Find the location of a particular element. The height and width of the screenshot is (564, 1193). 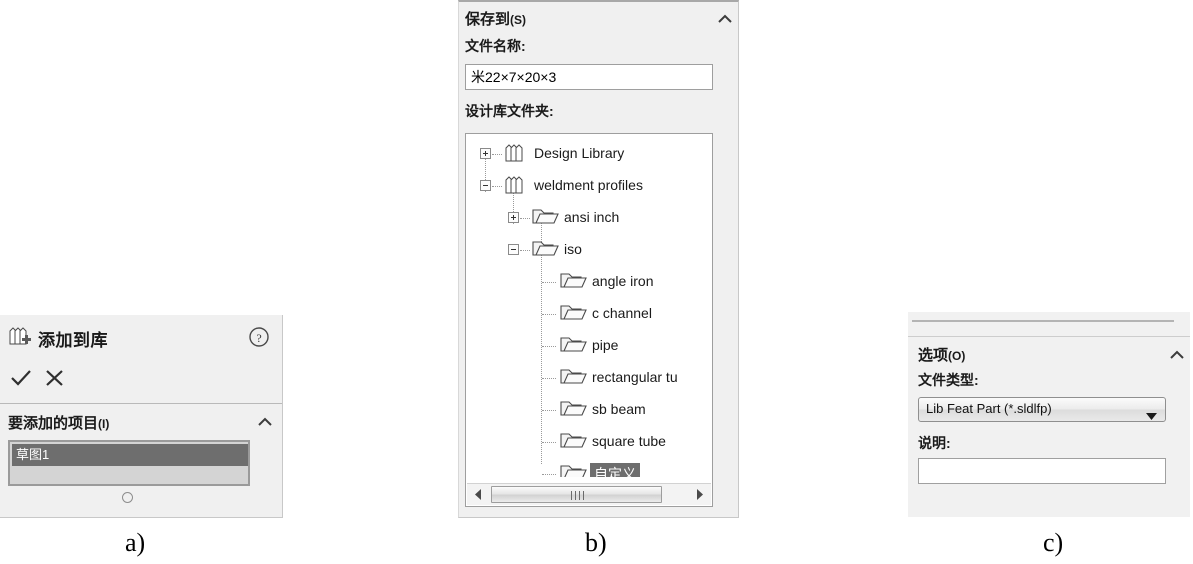

options-panel: 选项(O) 文件类型: Lib Feat Part (*.sldlfp) 说明: is located at coordinates (1049, 414).